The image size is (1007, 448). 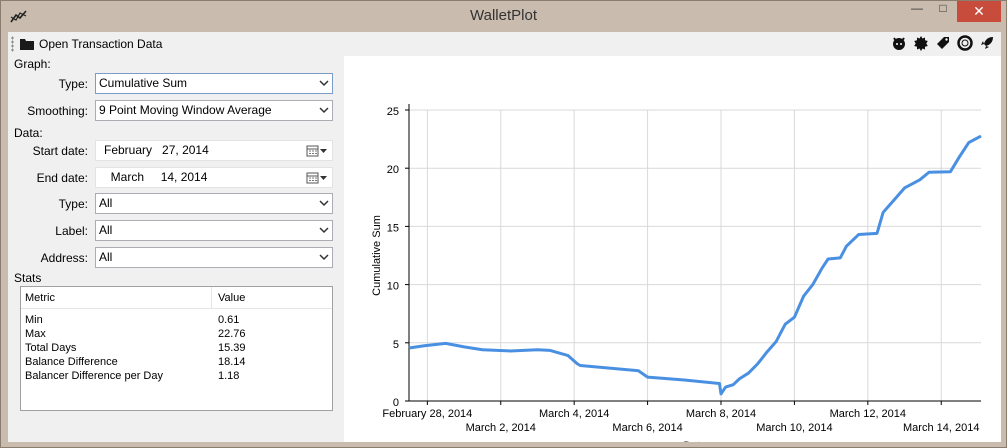 I want to click on stats-table-header: Metric Value, so click(x=176, y=298).